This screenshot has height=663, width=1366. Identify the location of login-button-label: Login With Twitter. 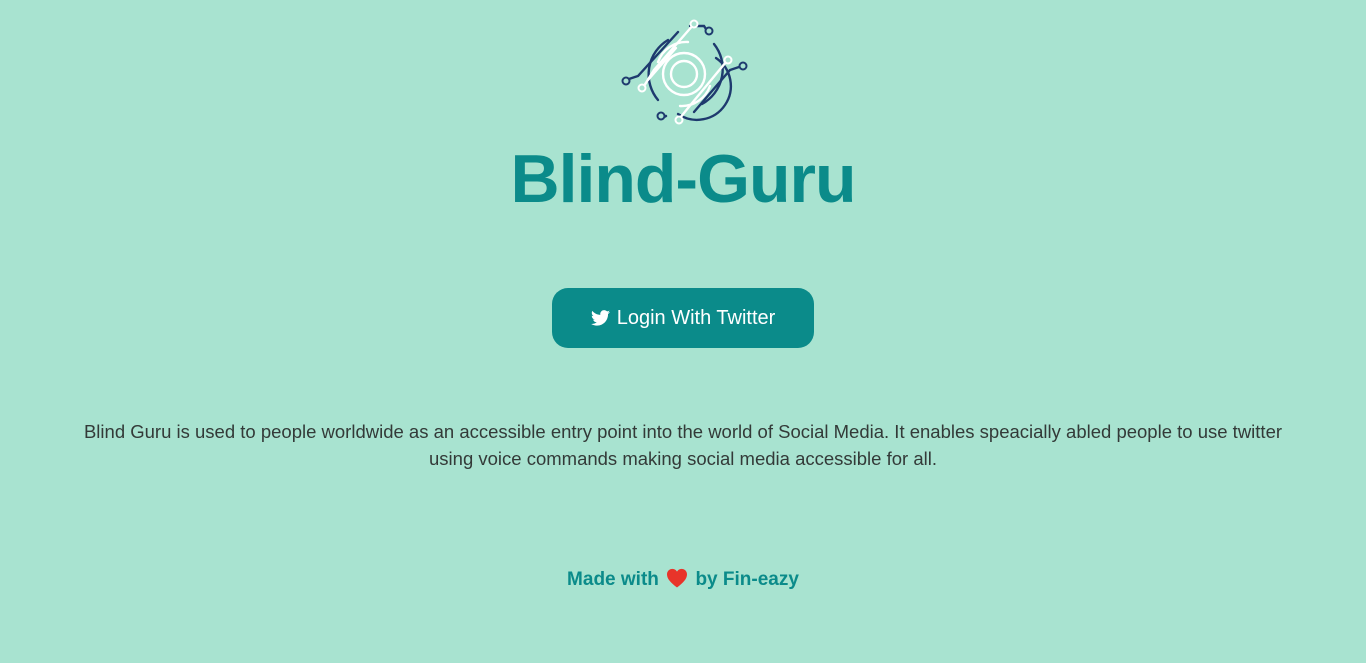
(696, 317).